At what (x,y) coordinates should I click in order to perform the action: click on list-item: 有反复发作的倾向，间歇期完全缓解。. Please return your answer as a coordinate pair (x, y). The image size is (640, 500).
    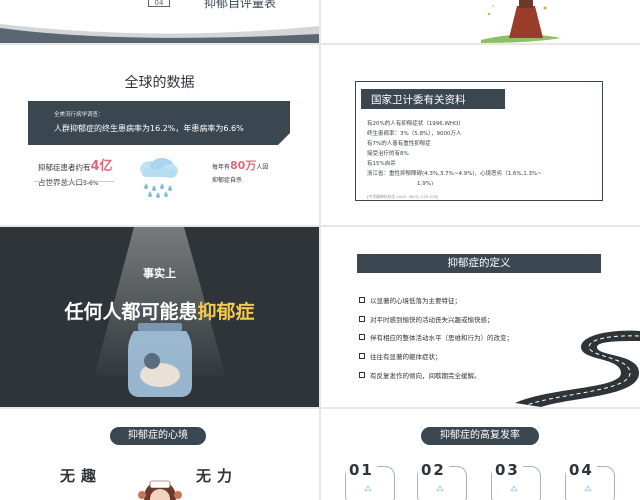
    Looking at the image, I should click on (436, 374).